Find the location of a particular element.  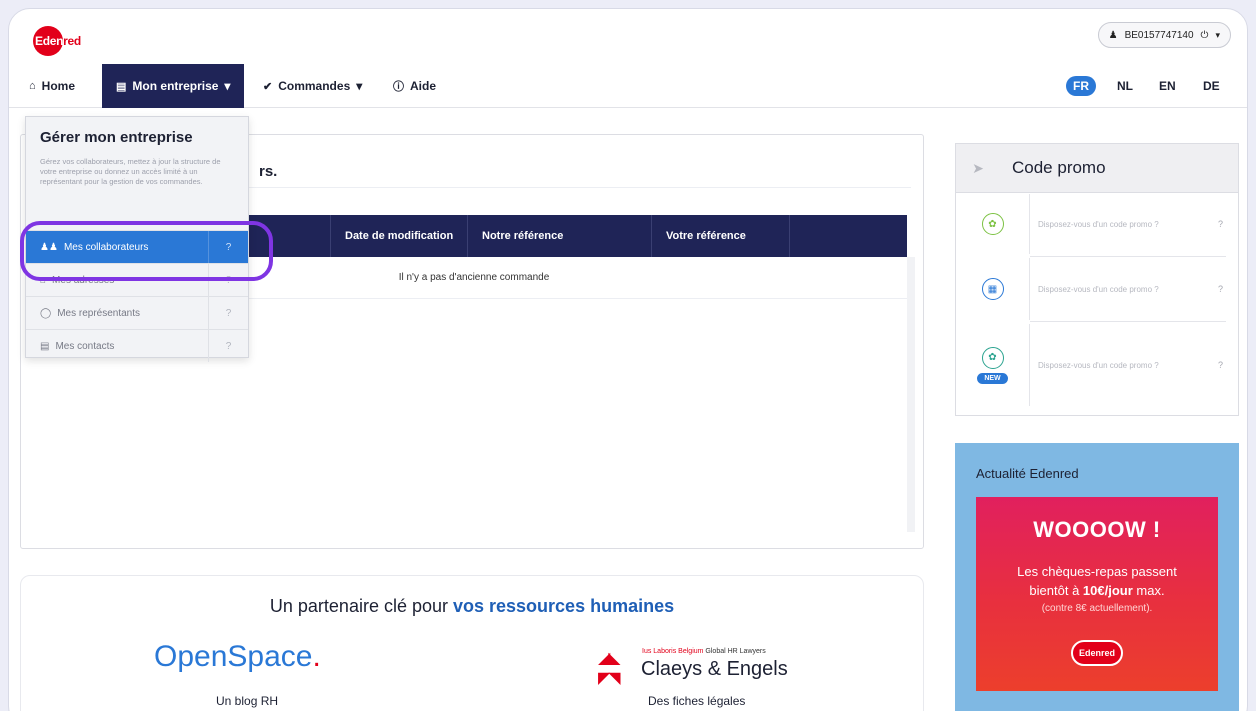

leaf-icon: ✿ is located at coordinates (992, 224).